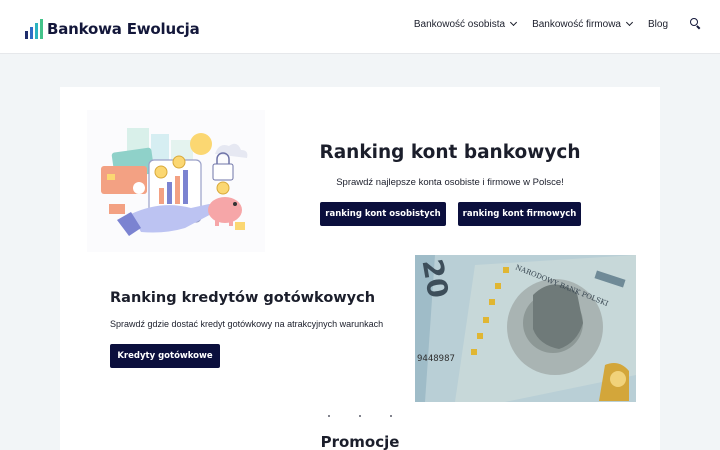  Describe the element at coordinates (525, 328) in the screenshot. I see `banknote-image: 20 9448987 NARODOWY BANK POLSKI` at that location.